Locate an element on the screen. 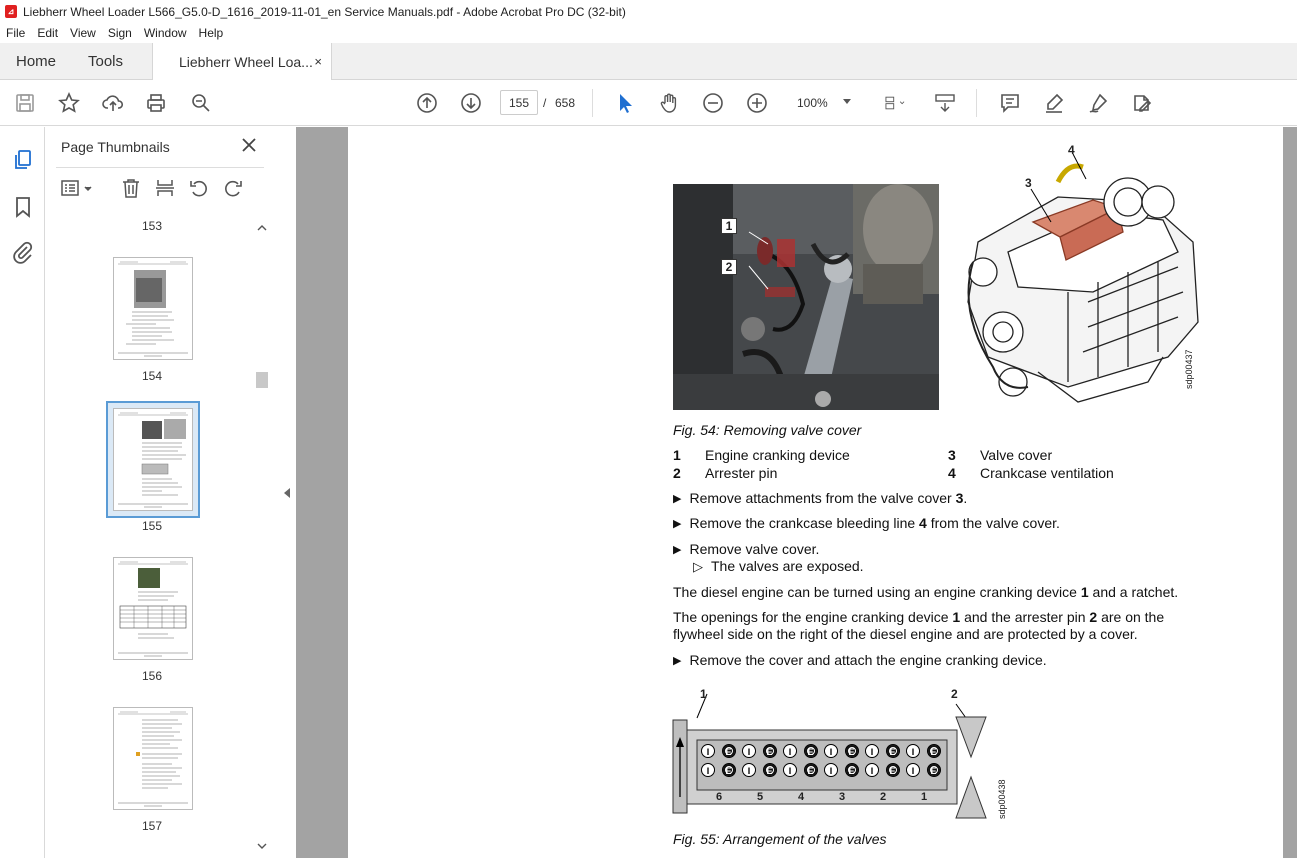  figure-code: sdp00437 is located at coordinates (1189, 369).